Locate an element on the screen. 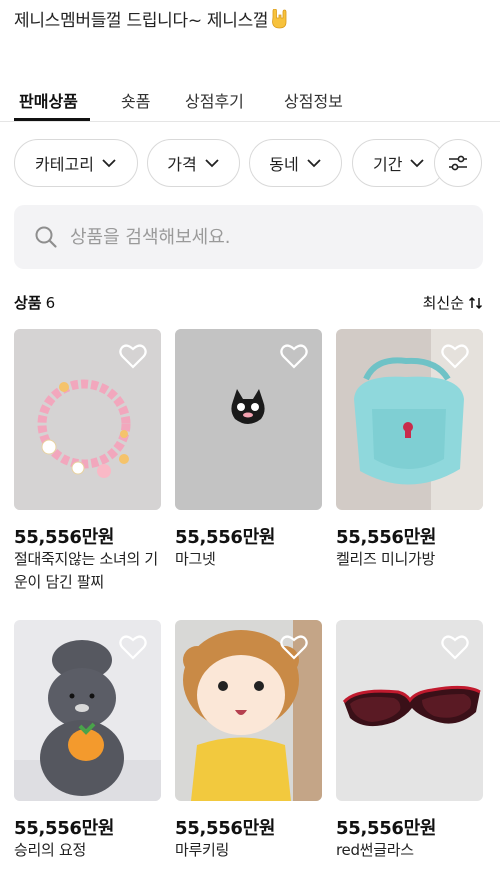 The width and height of the screenshot is (500, 873). filter-category-button: 카테고리 is located at coordinates (76, 163).